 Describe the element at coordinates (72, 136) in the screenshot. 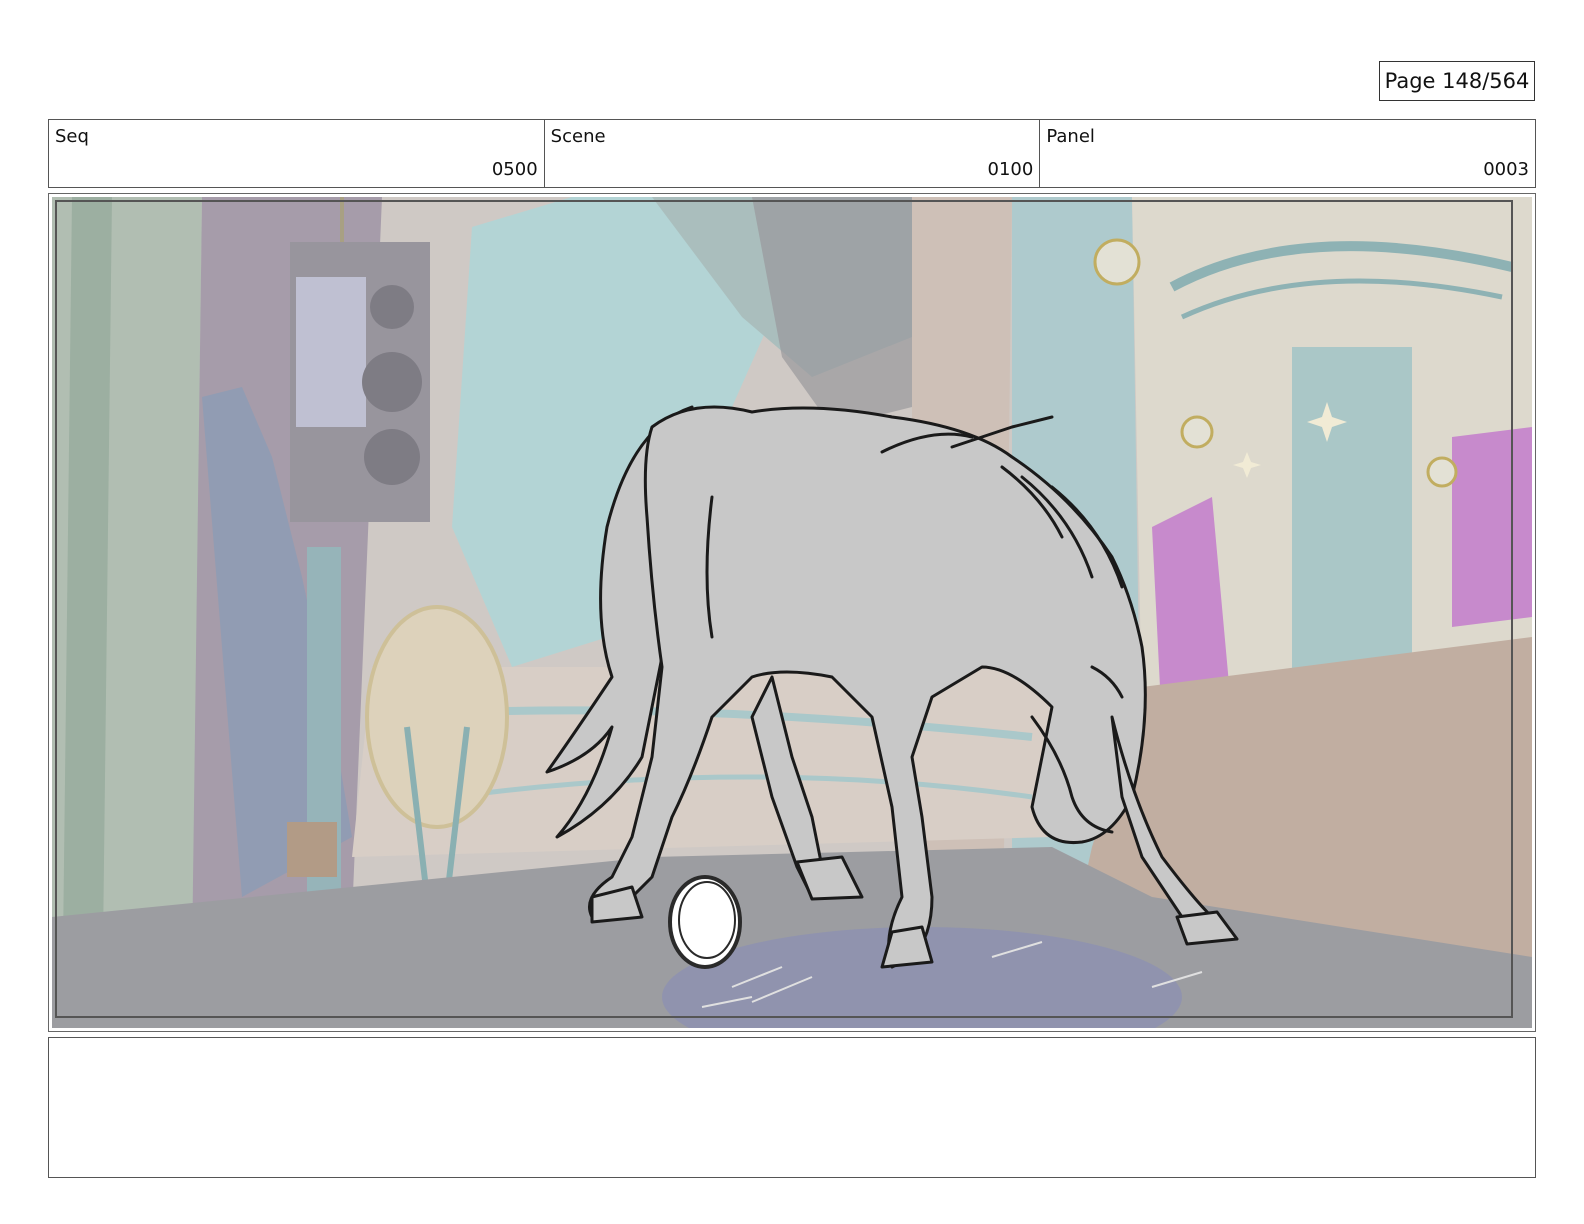

I see `seq-label: Seq` at that location.